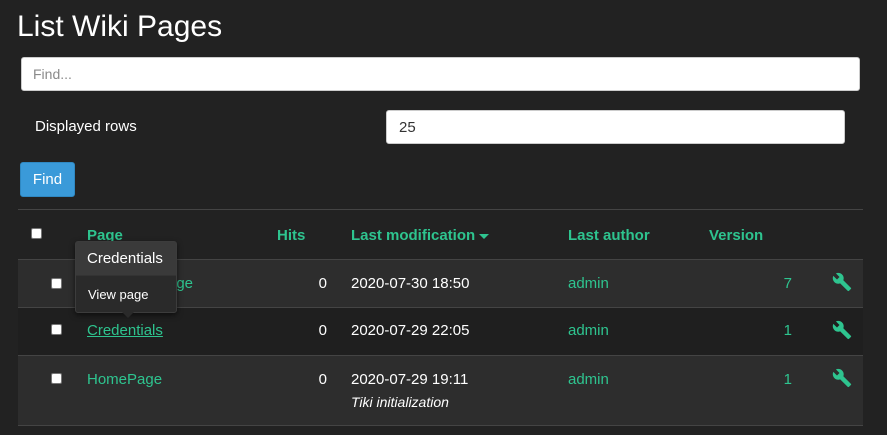  Describe the element at coordinates (126, 259) in the screenshot. I see `popover-title: Credentials` at that location.